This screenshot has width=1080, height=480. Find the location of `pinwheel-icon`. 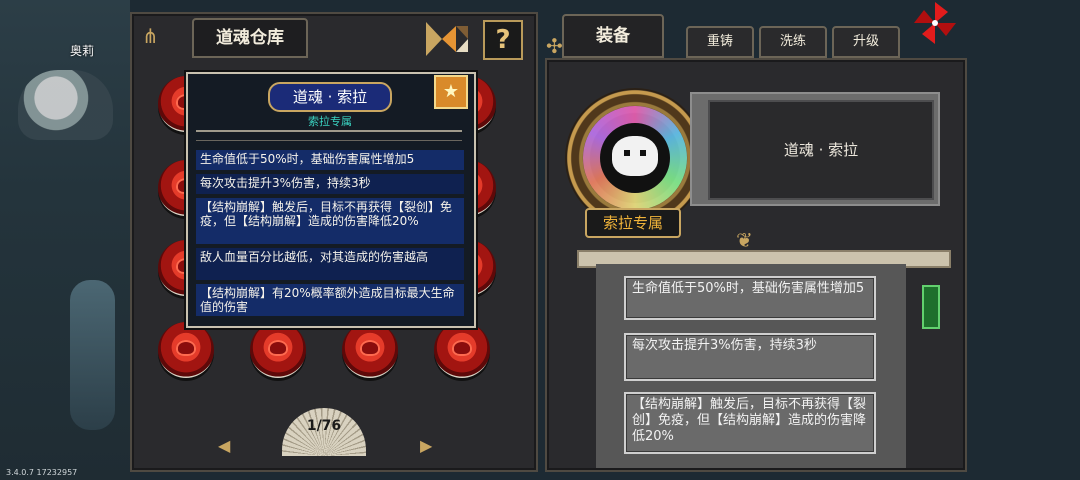

pinwheel-icon is located at coordinates (935, 23).